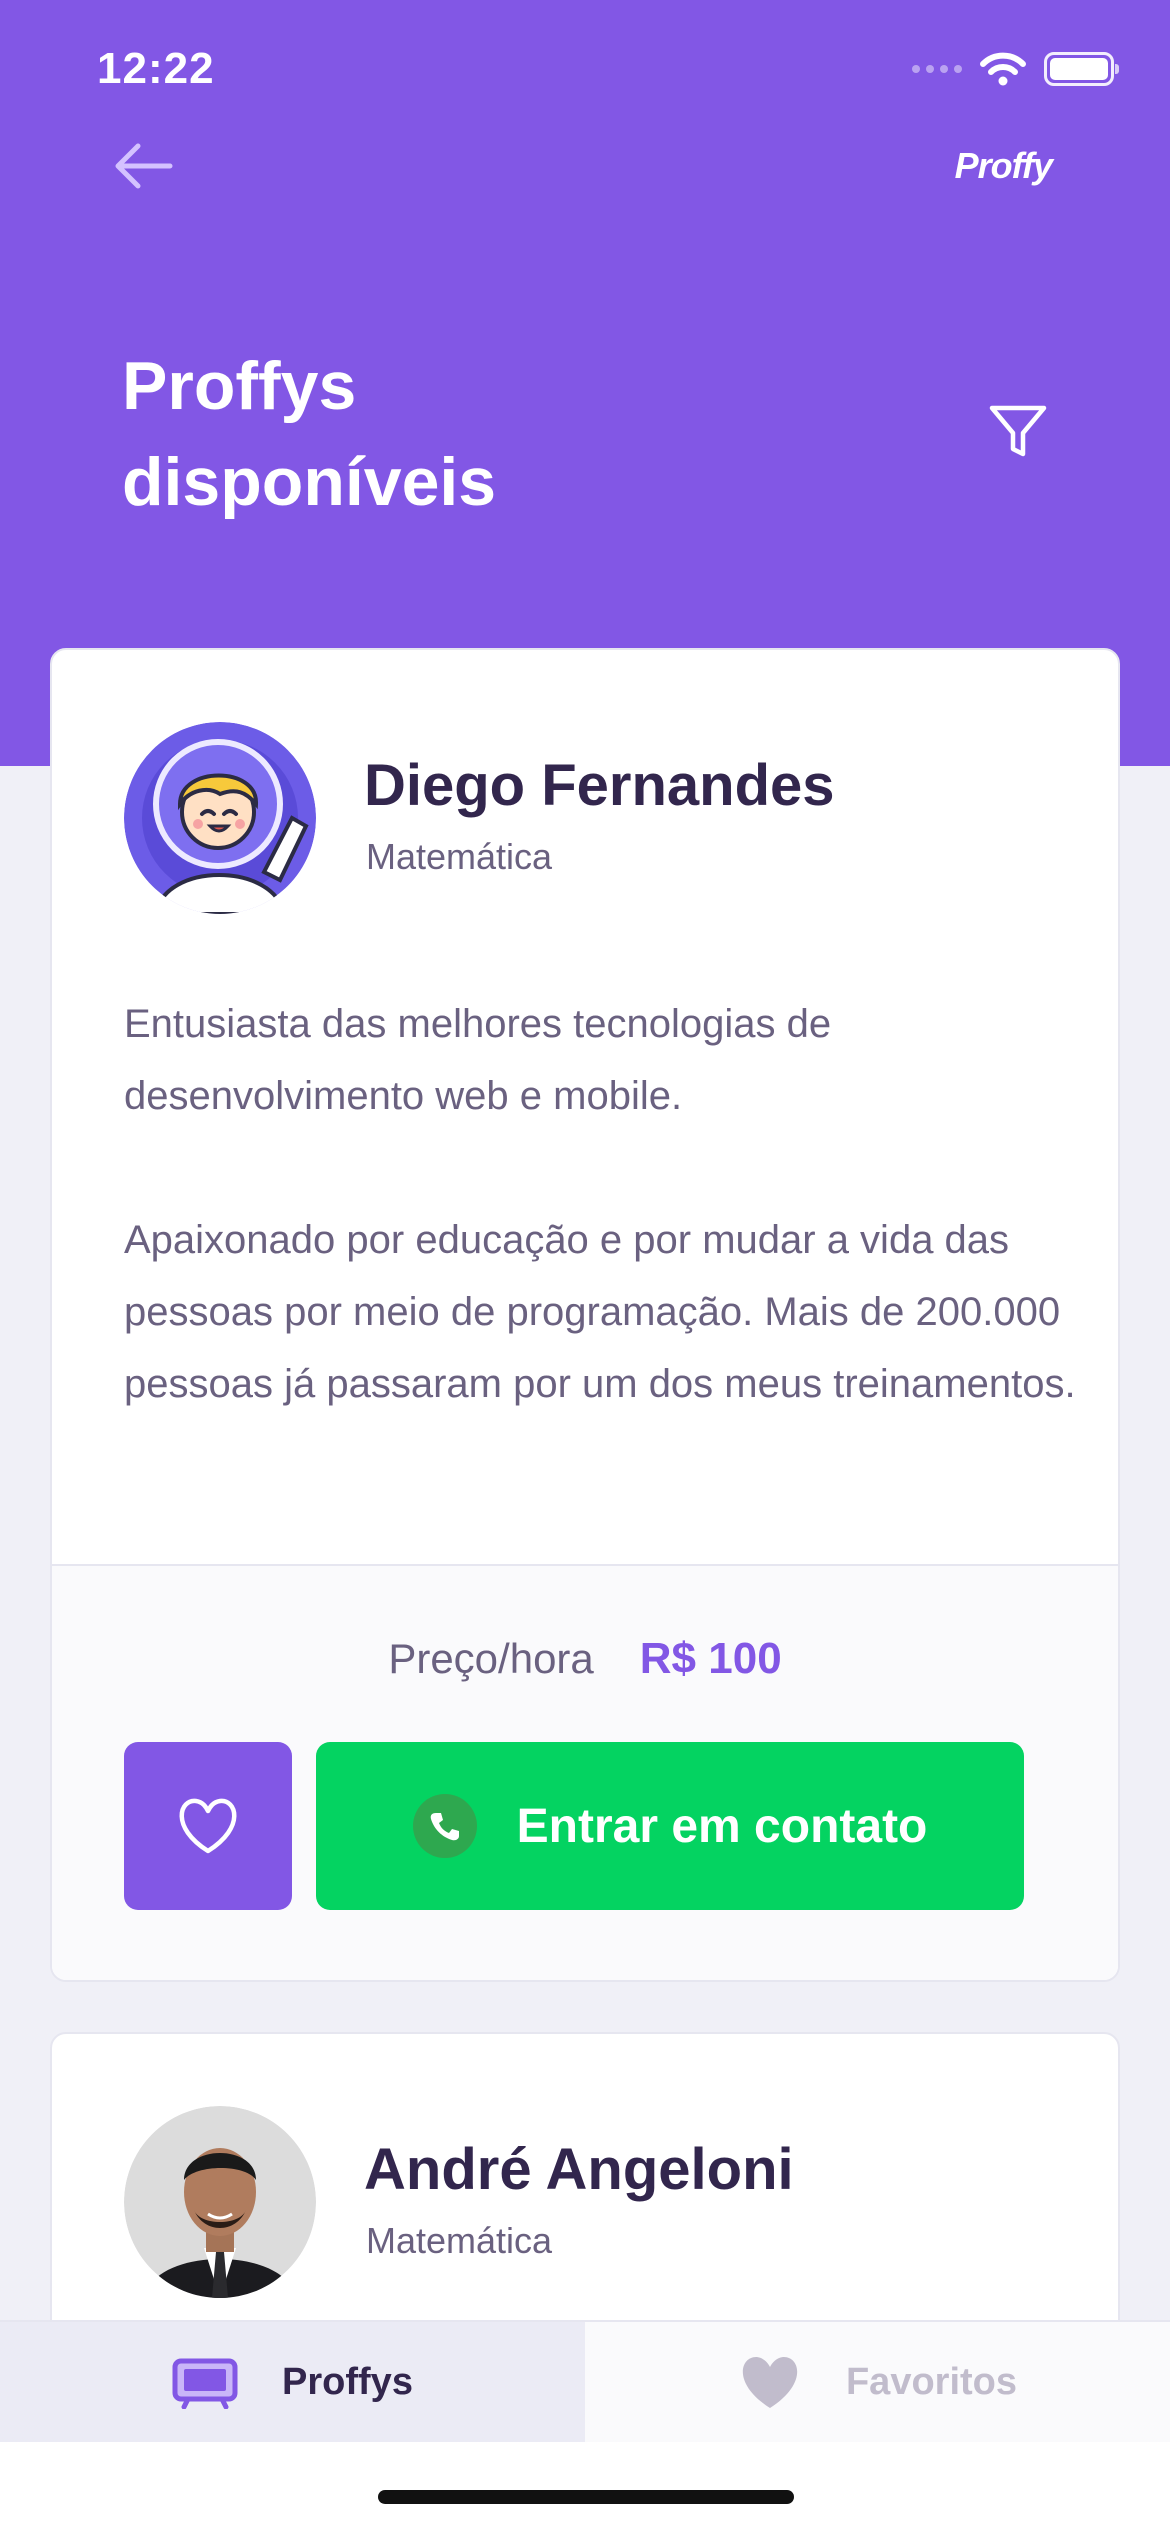 Image resolution: width=1170 pixels, height=2532 pixels. I want to click on back-button, so click(144, 166).